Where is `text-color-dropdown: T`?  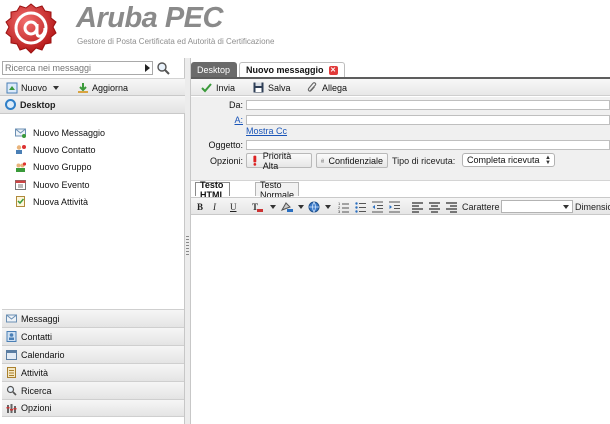
text-color-dropdown: T is located at coordinates (263, 207).